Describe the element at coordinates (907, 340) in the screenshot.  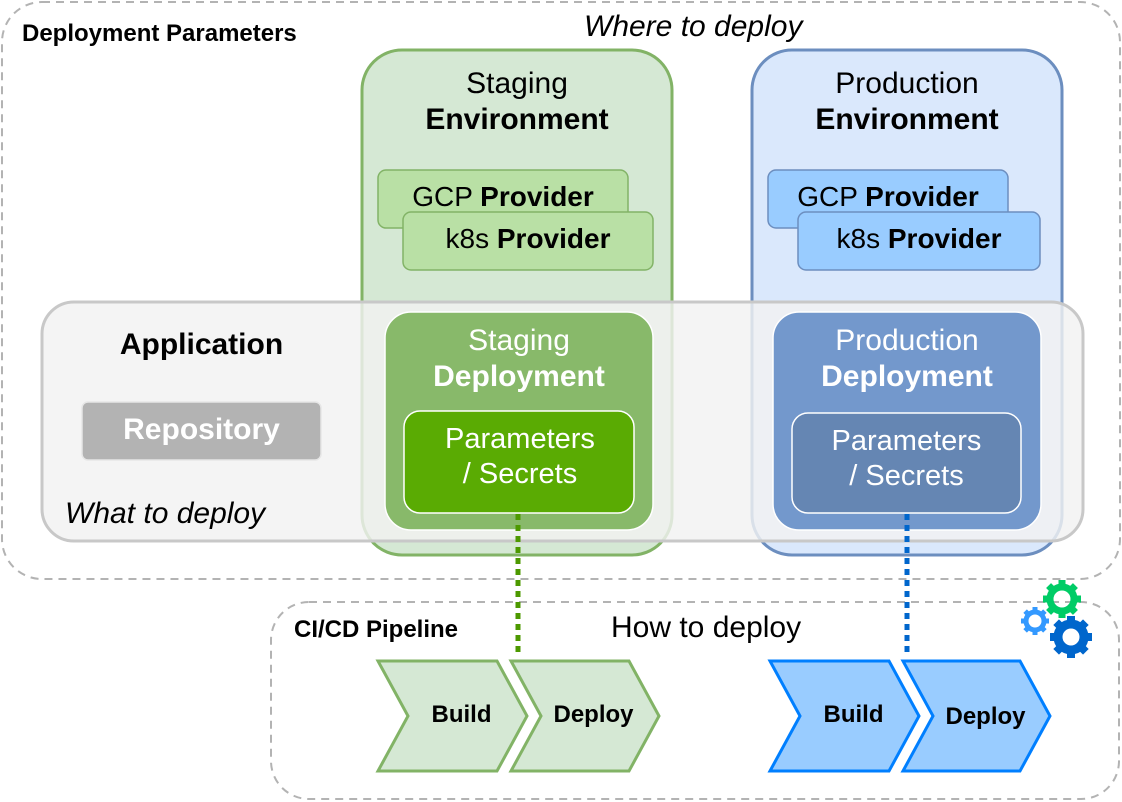
I see `production-deployment-title-line1: Production` at that location.